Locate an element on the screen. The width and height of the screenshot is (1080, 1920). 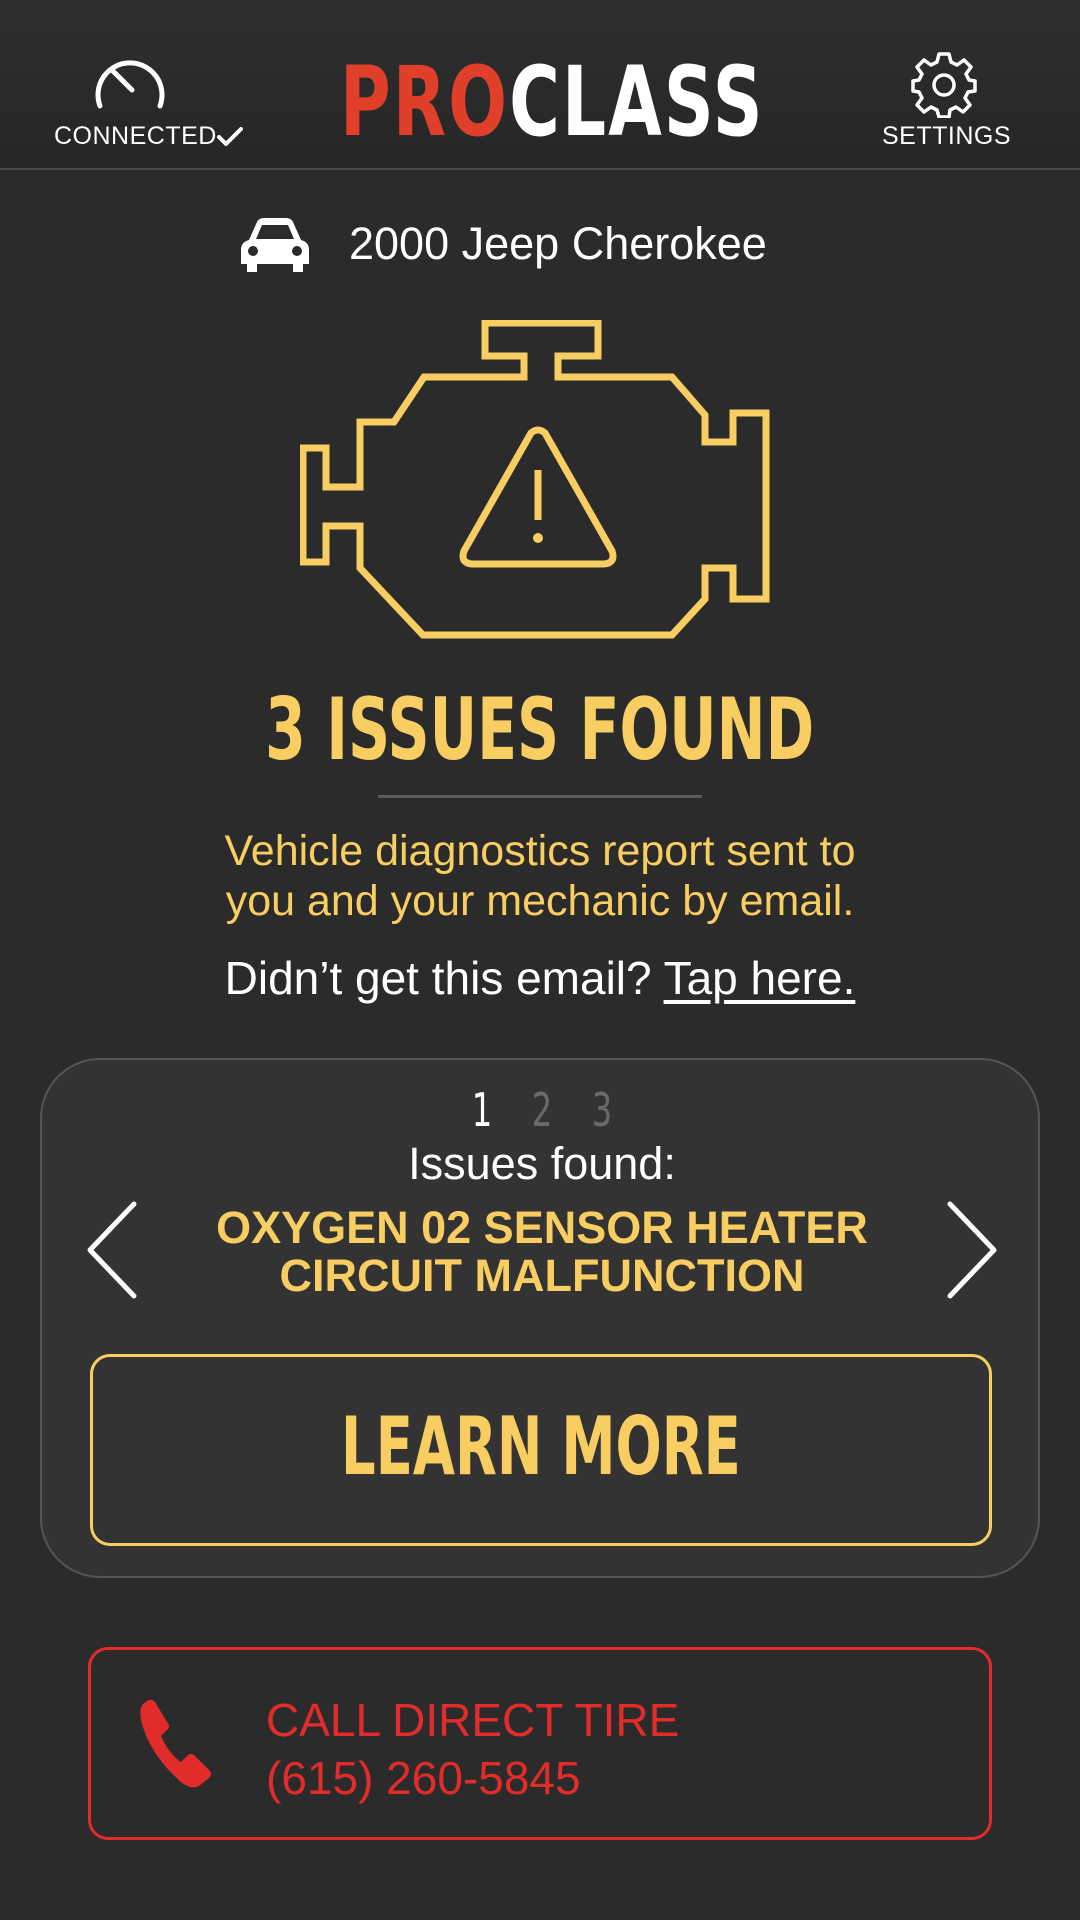
report-line-2: you and your mechanic by email. is located at coordinates (540, 901).